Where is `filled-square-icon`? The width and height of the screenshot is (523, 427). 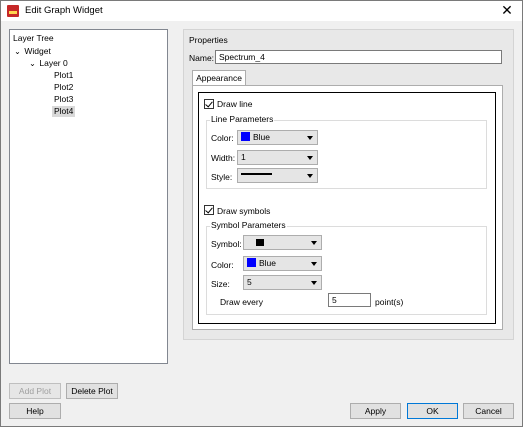
filled-square-icon is located at coordinates (260, 242).